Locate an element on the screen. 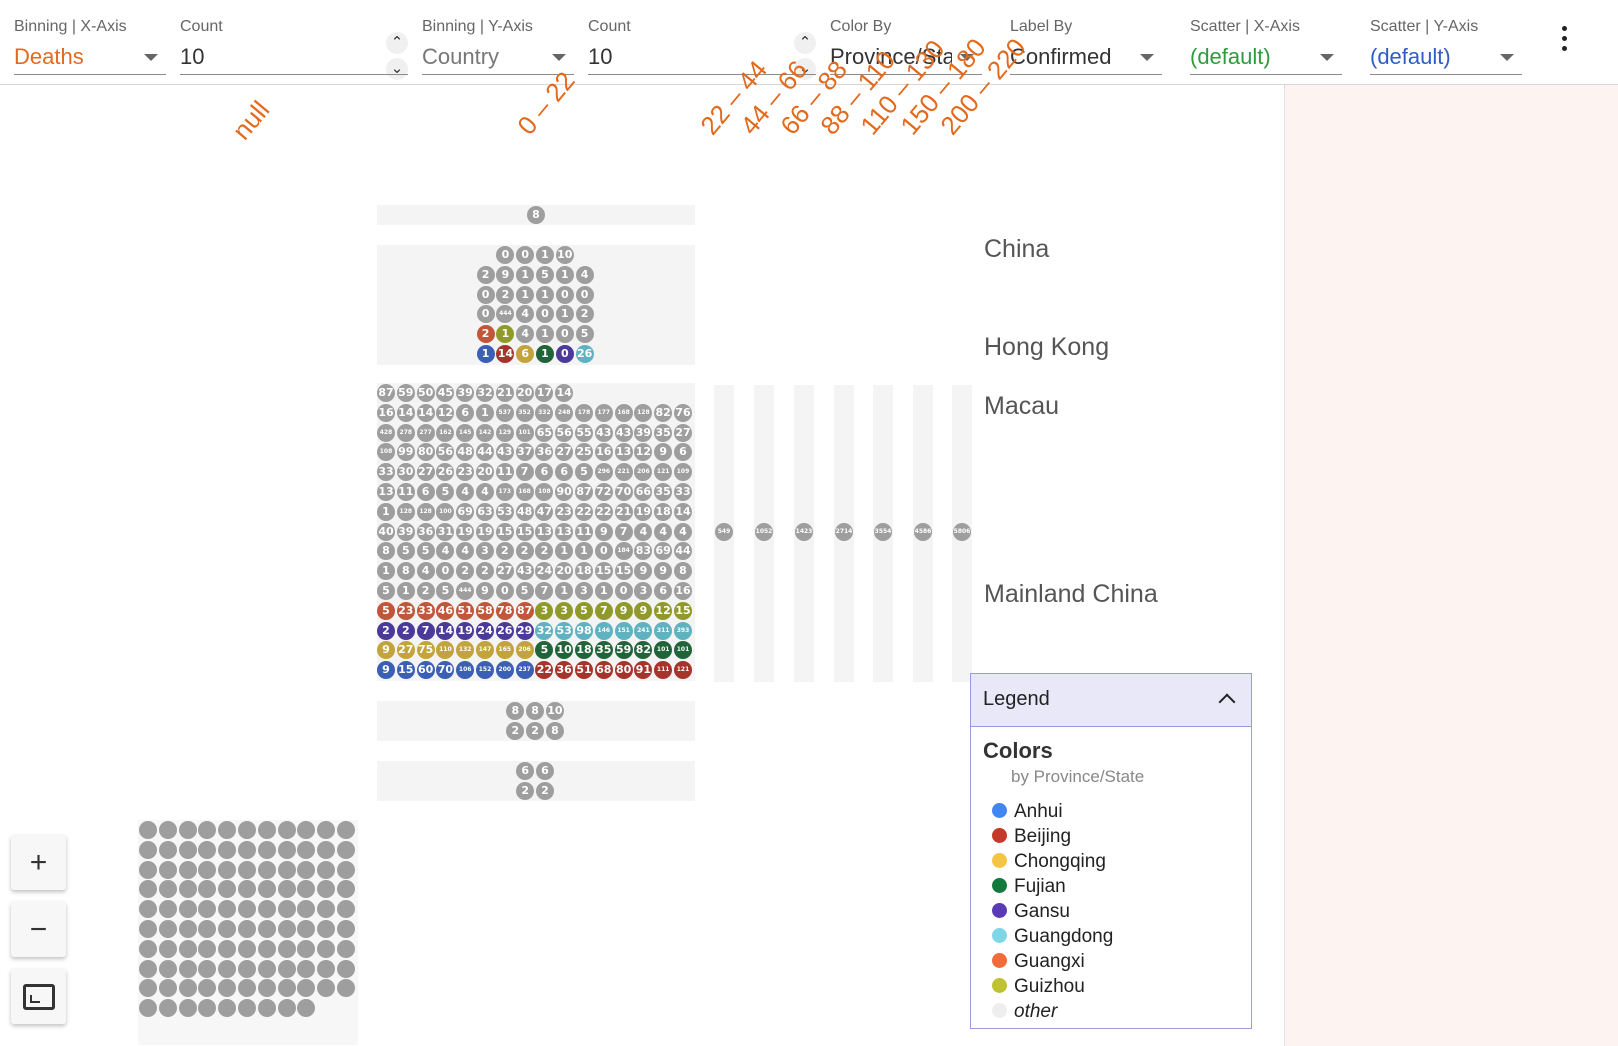 The width and height of the screenshot is (1618, 1046). legend-item: Chongqing is located at coordinates (1049, 863).